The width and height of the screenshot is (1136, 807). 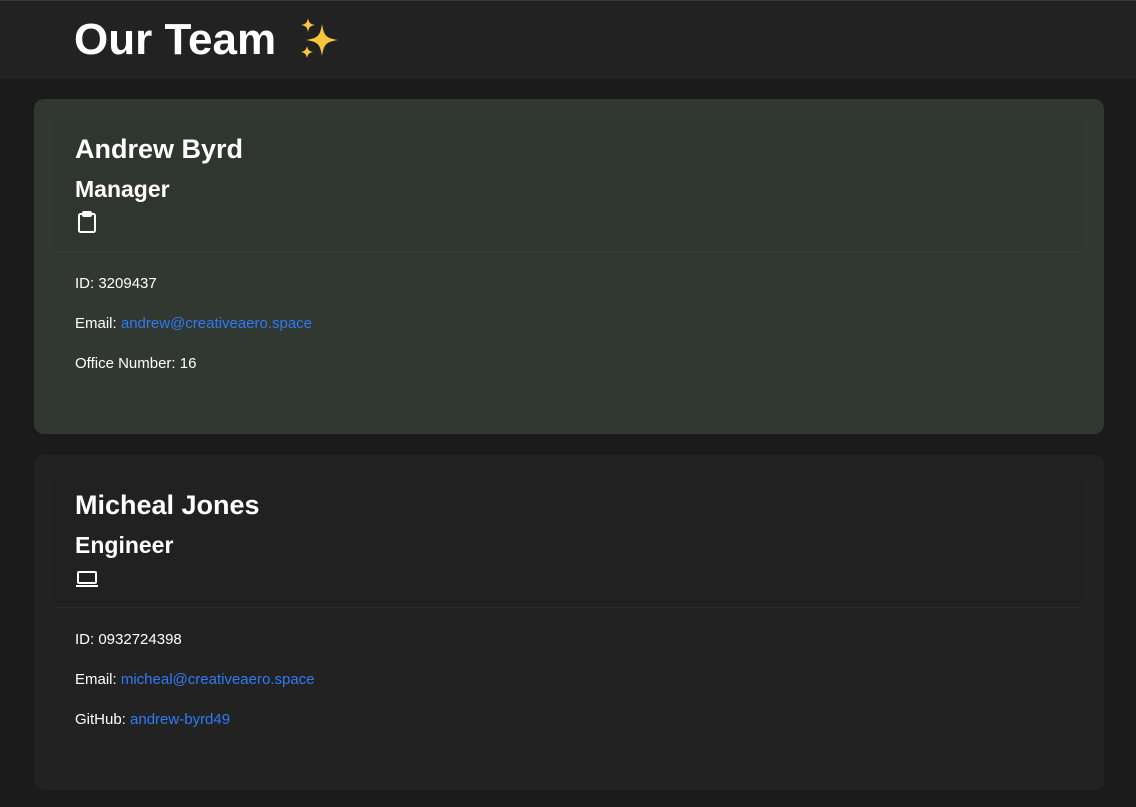 I want to click on member-email: Email: andrew@creativeaero.space, so click(x=193, y=324).